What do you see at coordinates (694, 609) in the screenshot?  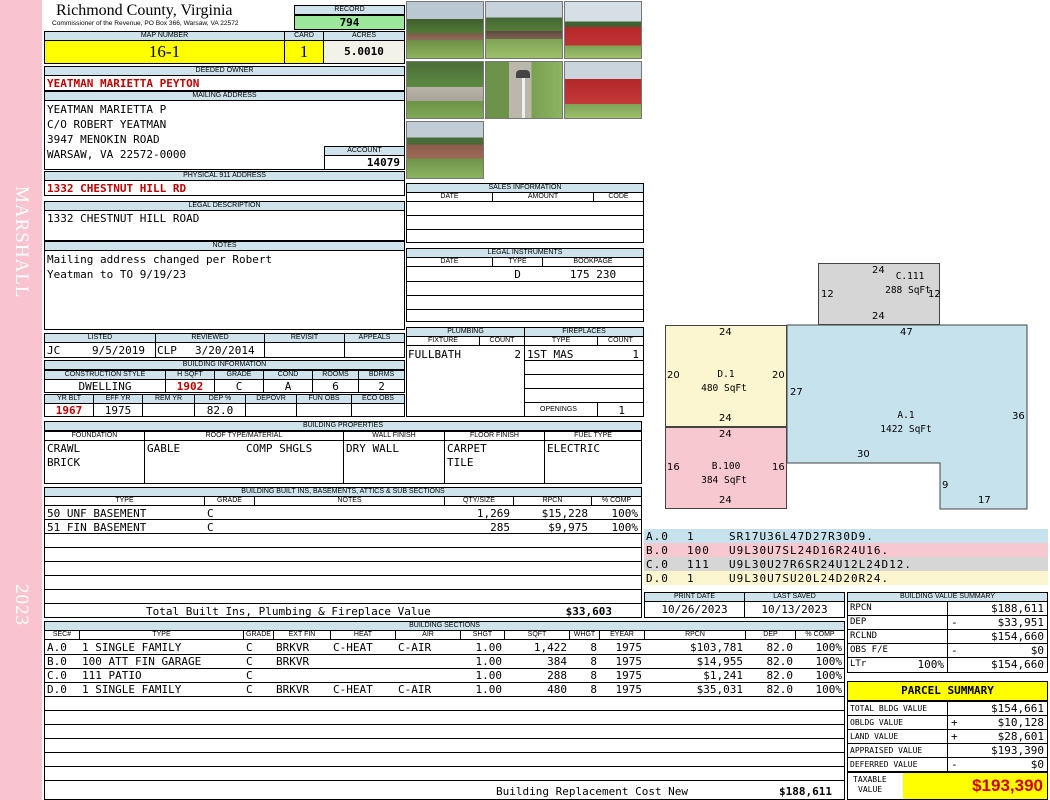 I see `print-date-value: 10/26/2023` at bounding box center [694, 609].